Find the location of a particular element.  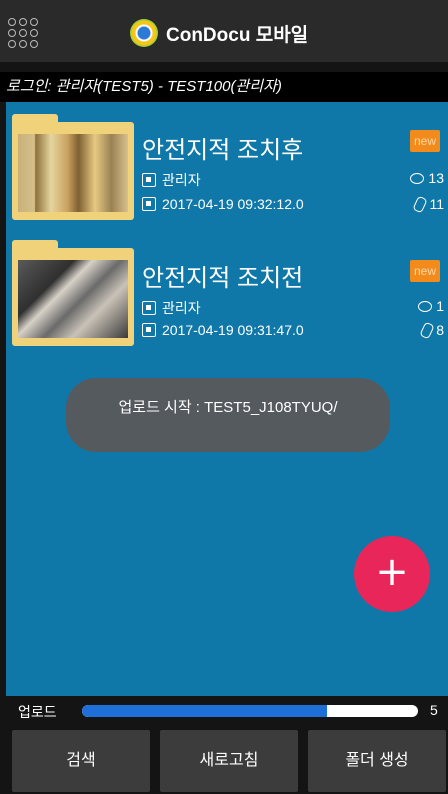

item-title: 안전지적 조치후 is located at coordinates (223, 150).